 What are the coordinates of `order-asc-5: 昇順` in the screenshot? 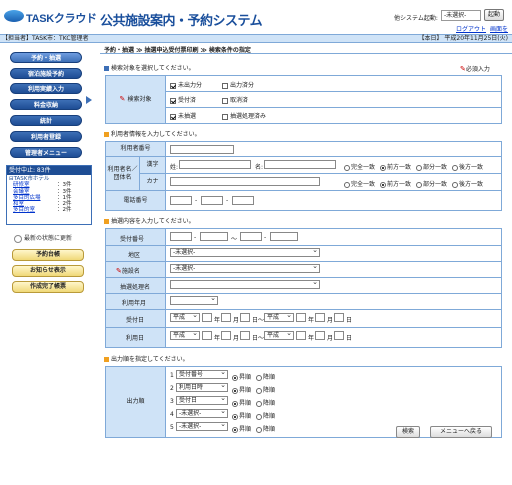 It's located at (241, 428).